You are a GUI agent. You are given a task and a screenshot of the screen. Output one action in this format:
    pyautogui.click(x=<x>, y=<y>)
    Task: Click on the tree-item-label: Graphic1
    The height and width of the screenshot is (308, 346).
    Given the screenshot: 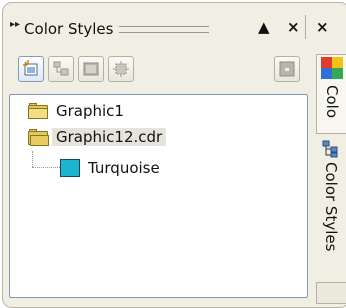 What is the action you would take?
    pyautogui.click(x=90, y=111)
    